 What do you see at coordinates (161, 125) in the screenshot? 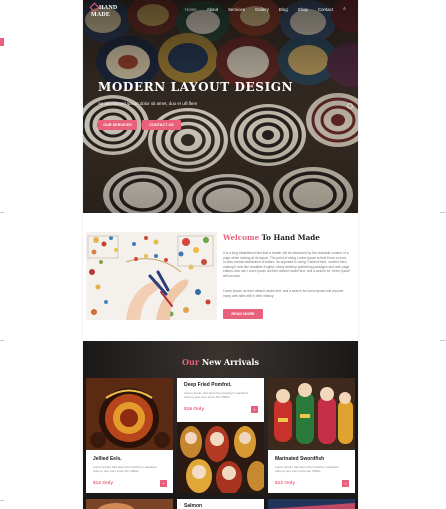
I see `contact-us-button: CONTACT US` at bounding box center [161, 125].